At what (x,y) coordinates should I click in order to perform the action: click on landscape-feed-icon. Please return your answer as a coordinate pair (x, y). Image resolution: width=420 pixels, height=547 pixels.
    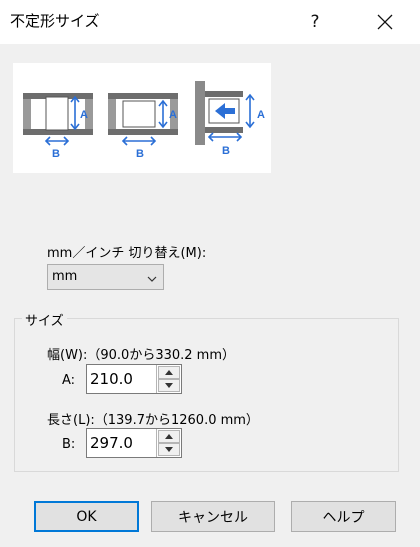
    Looking at the image, I should click on (143, 119).